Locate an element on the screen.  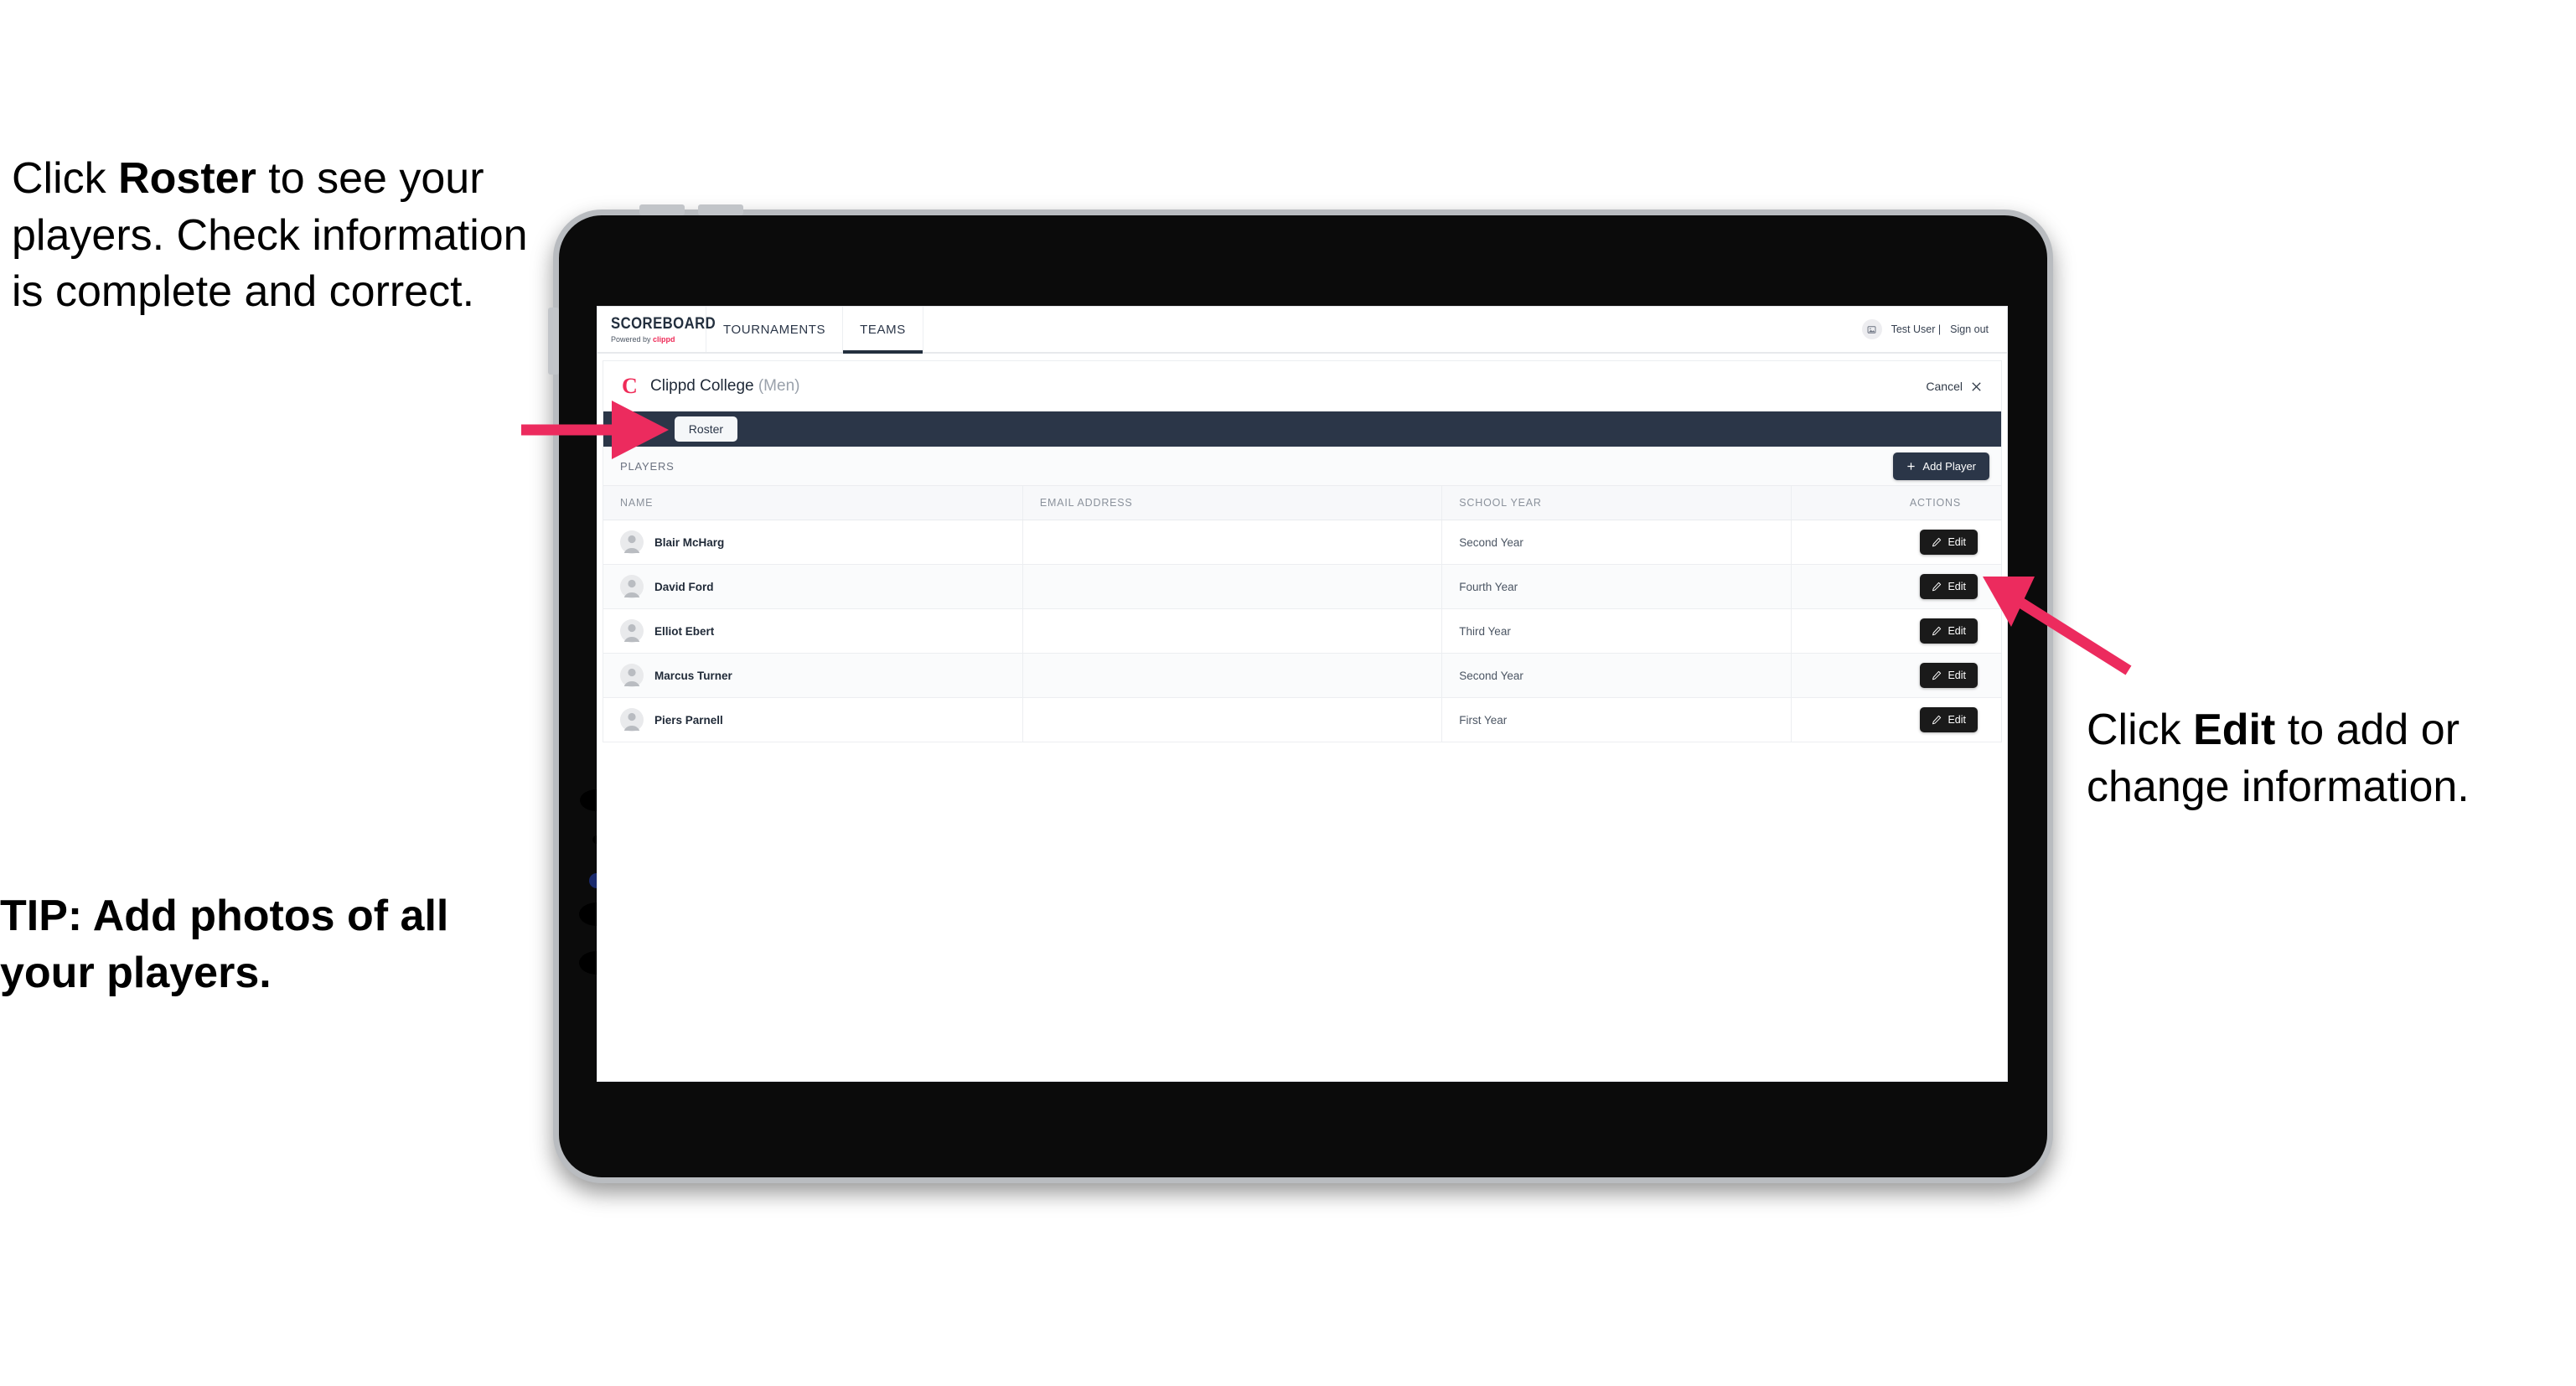
plus-icon is located at coordinates (1912, 466).